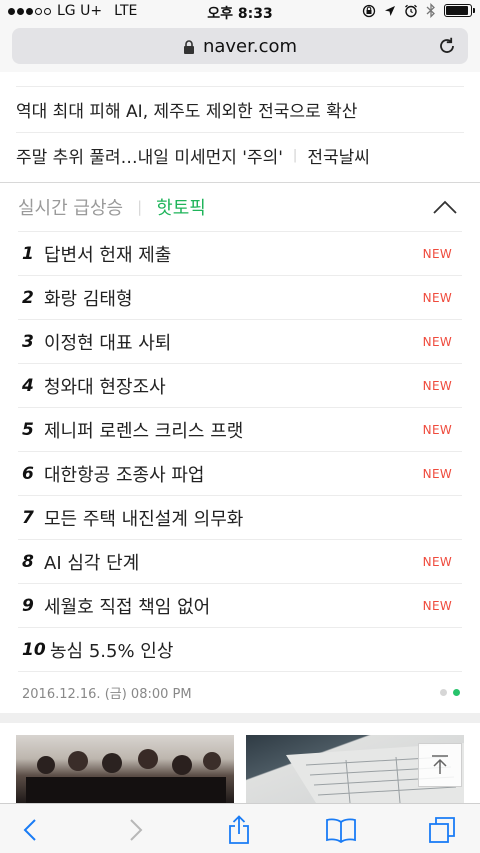 The height and width of the screenshot is (853, 480). What do you see at coordinates (240, 12) in the screenshot?
I see `status-bar: LG U+ LTE 오후 8:33` at bounding box center [240, 12].